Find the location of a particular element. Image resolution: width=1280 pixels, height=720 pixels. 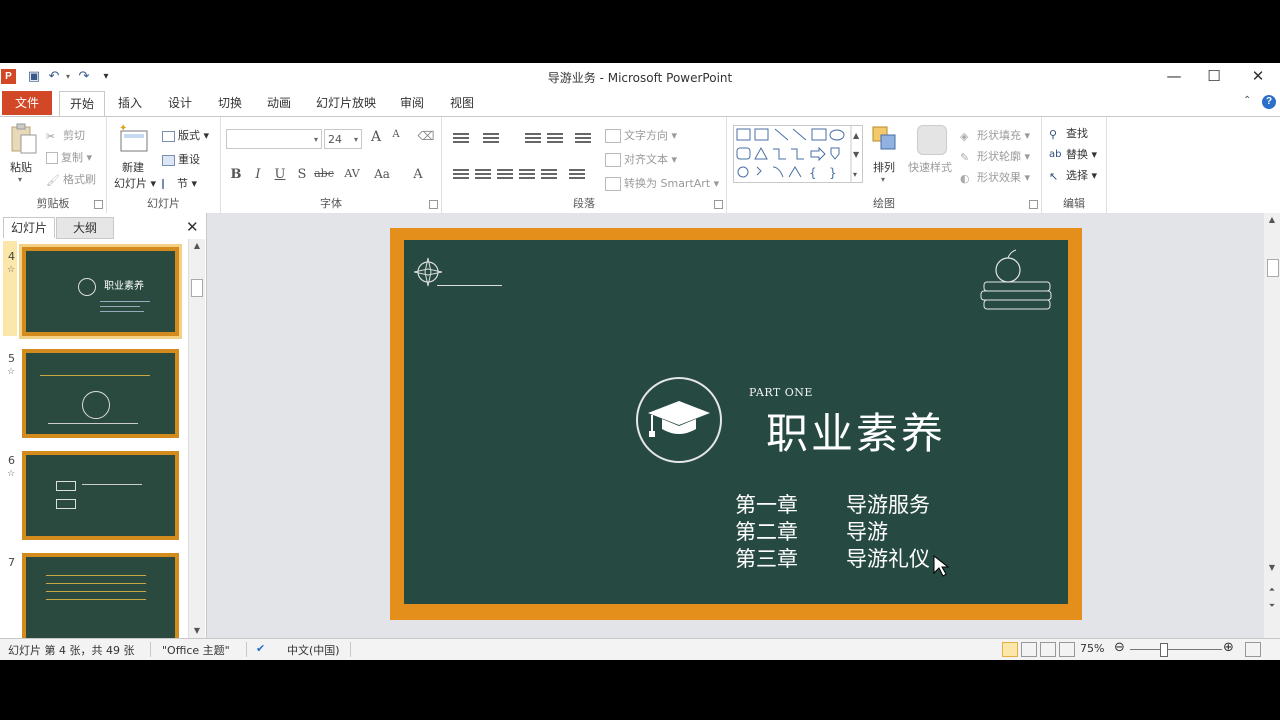

slideshow-view-icon is located at coordinates (1067, 649).